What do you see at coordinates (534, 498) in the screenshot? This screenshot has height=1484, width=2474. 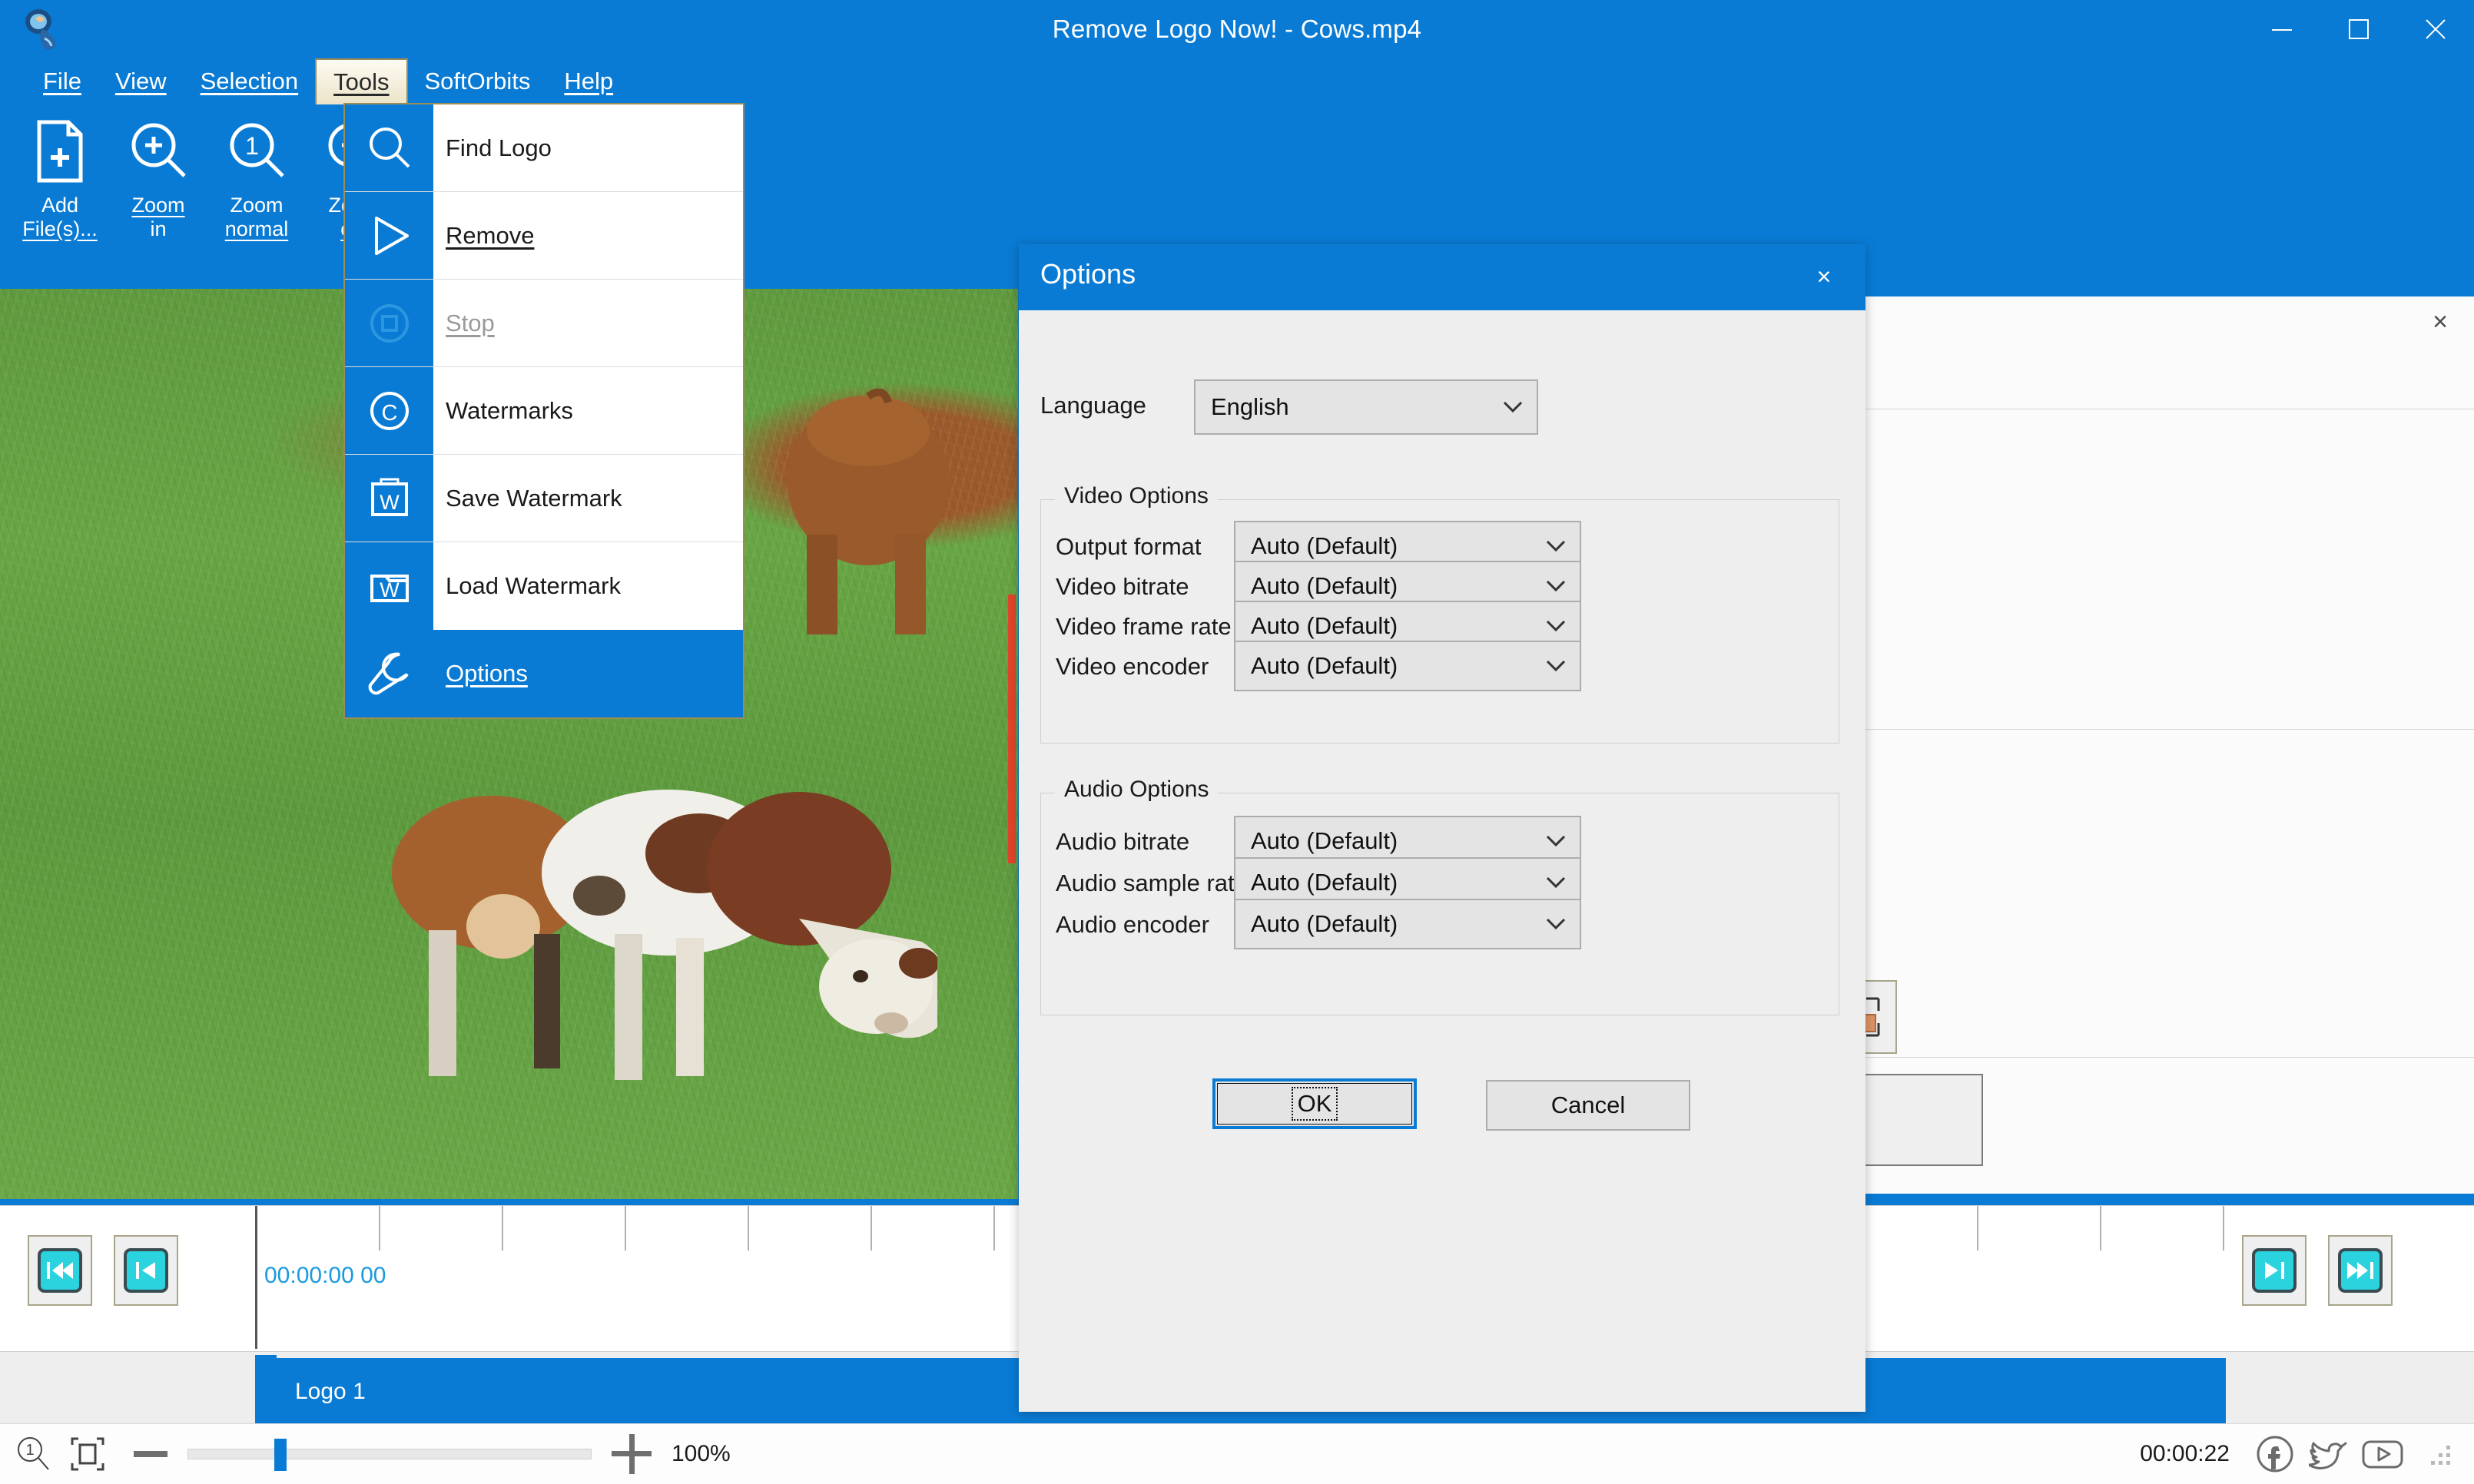 I see `menu-item-save-watermark-label: Save Watermark` at bounding box center [534, 498].